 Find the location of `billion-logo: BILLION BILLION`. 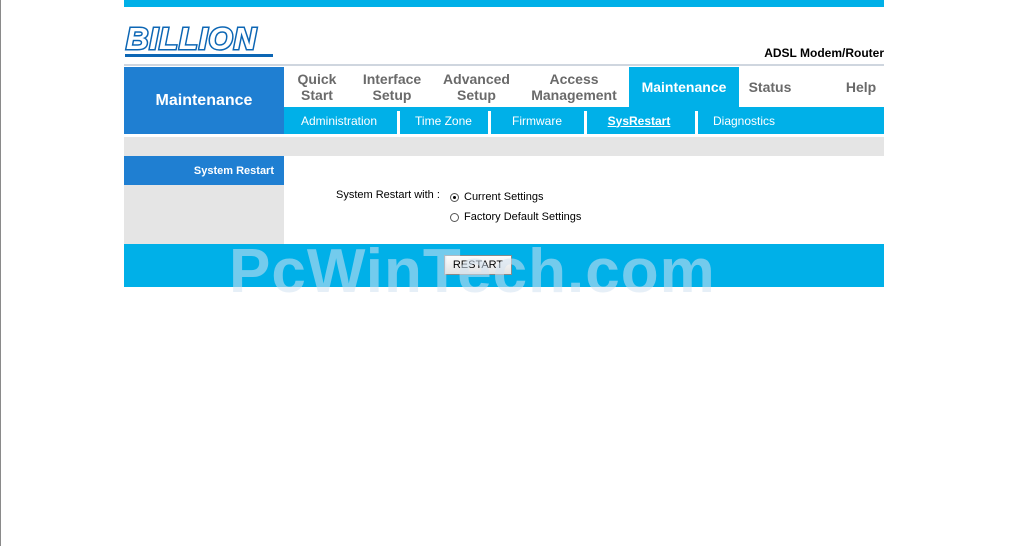

billion-logo: BILLION BILLION is located at coordinates (199, 39).